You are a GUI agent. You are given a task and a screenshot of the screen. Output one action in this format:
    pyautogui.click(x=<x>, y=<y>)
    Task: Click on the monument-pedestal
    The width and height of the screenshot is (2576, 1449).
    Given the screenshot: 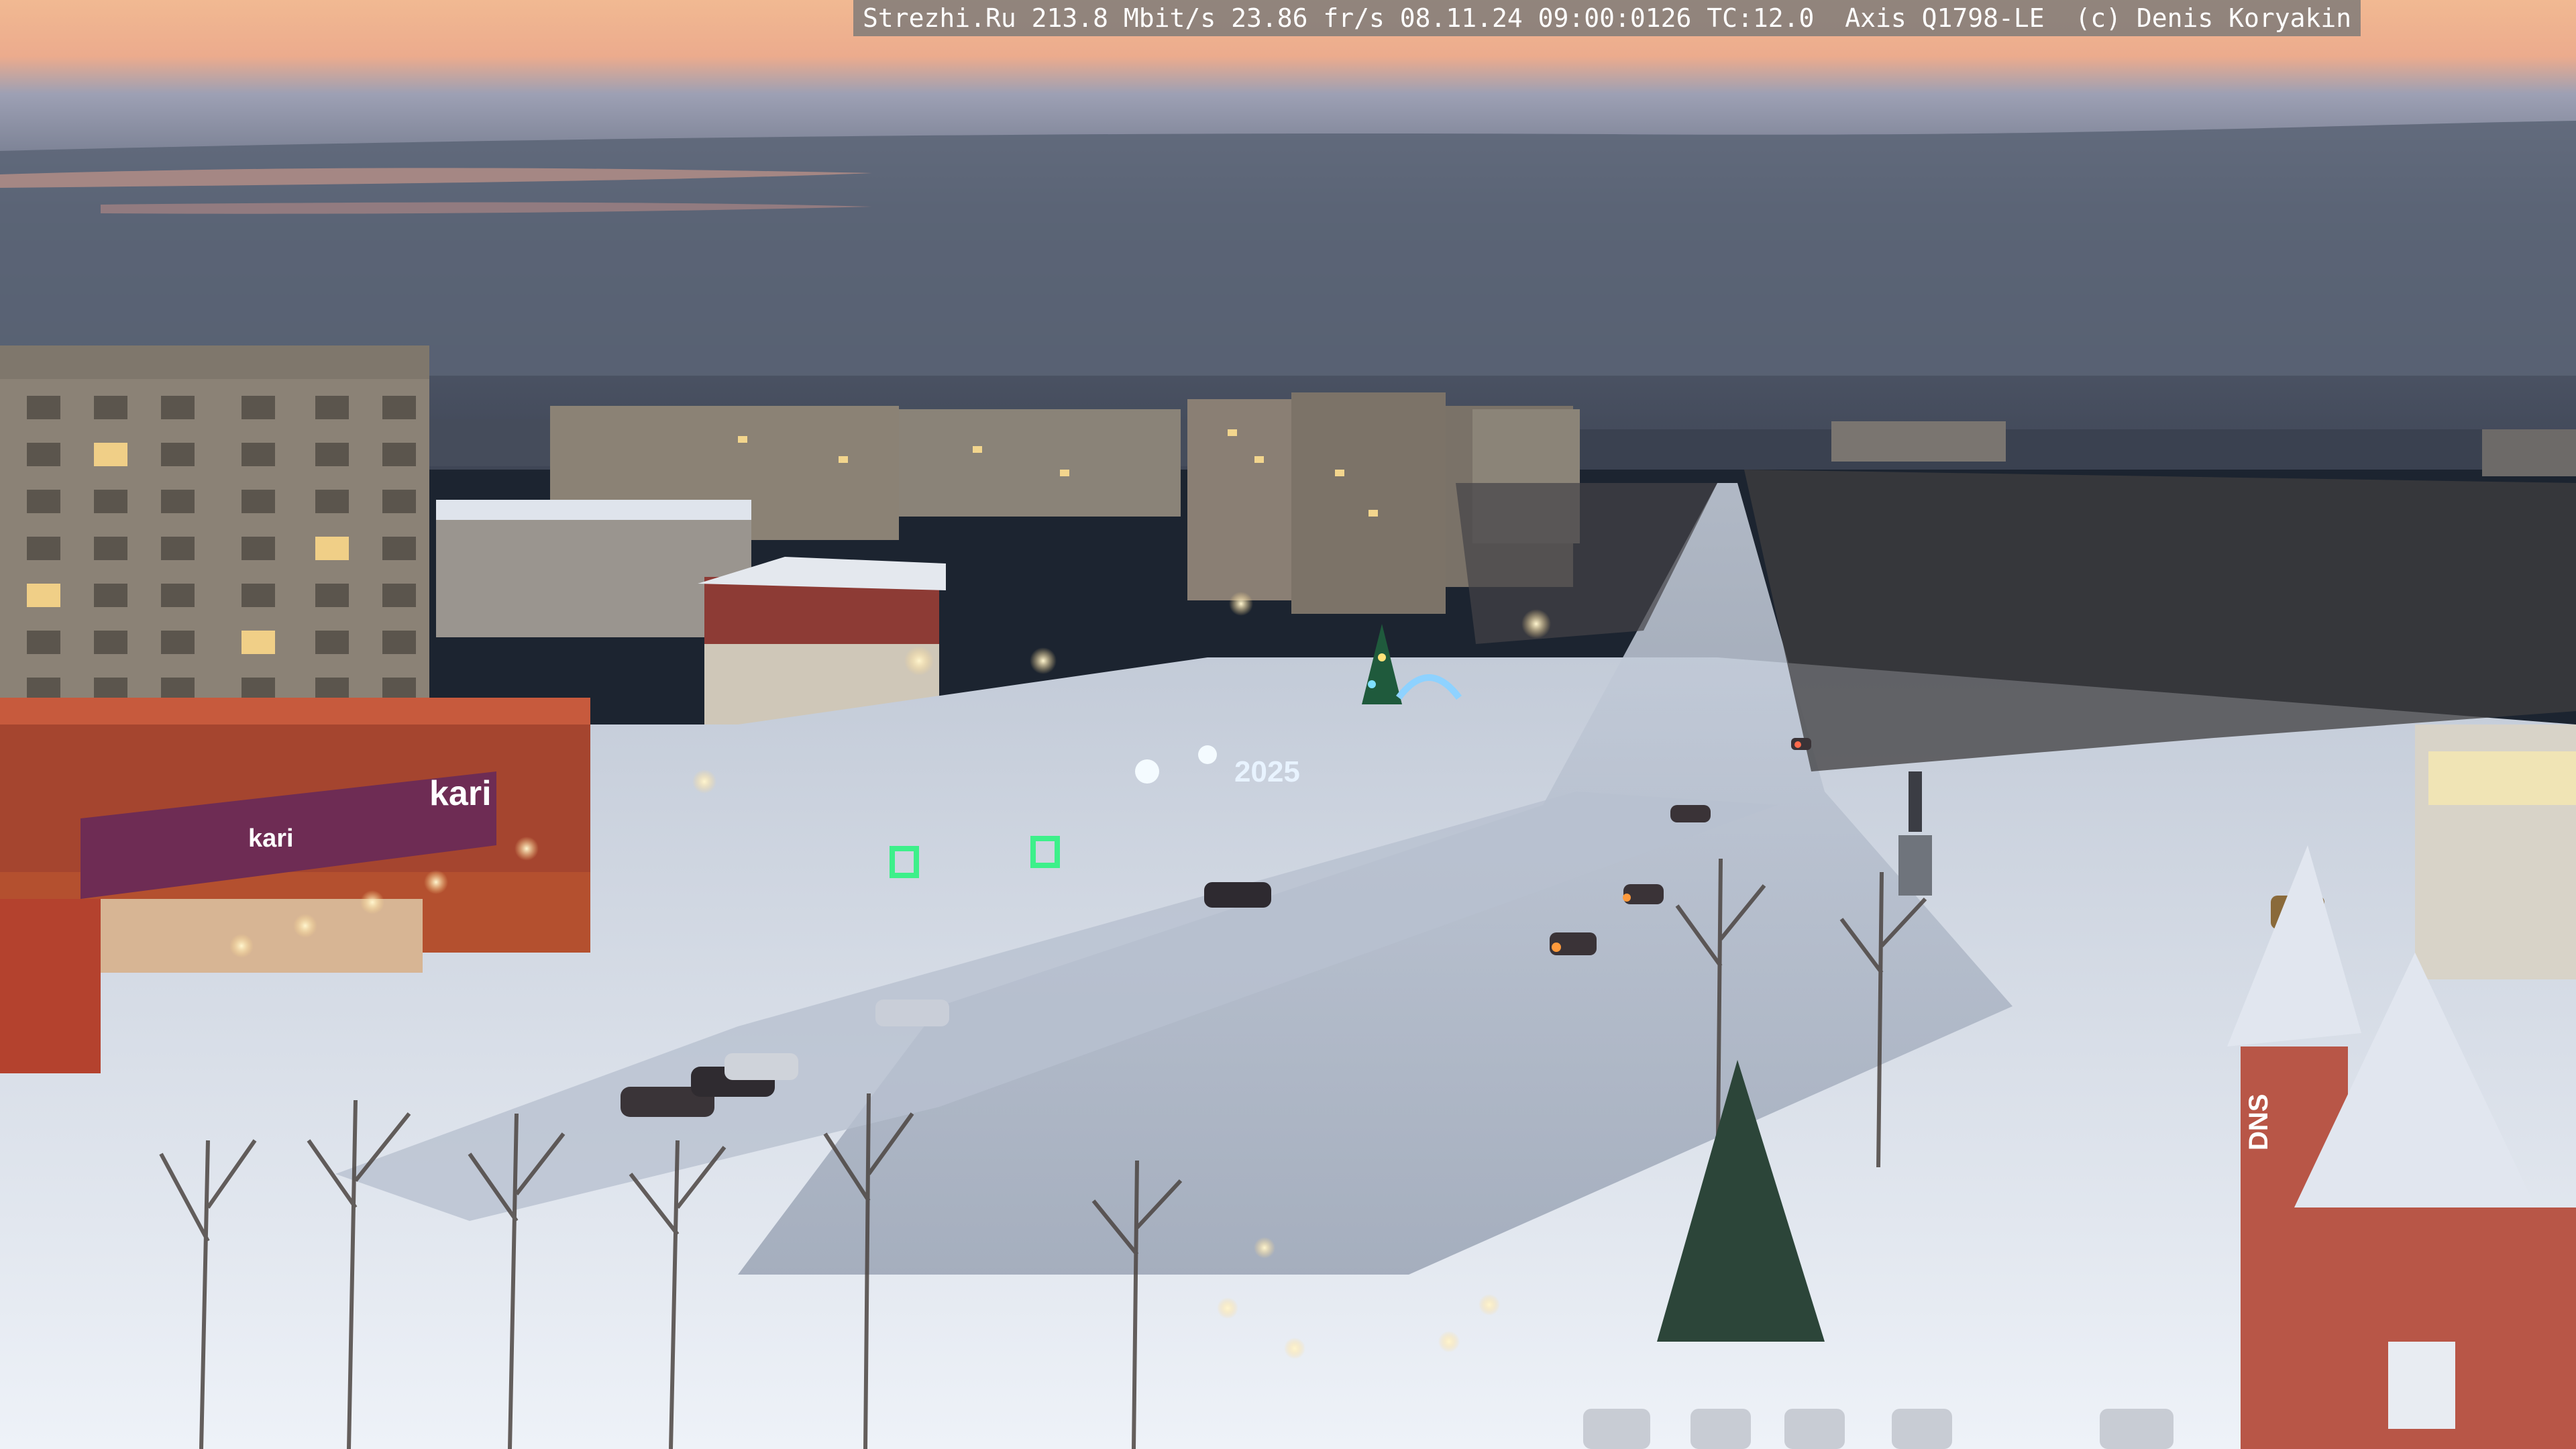 What is the action you would take?
    pyautogui.click(x=1915, y=865)
    